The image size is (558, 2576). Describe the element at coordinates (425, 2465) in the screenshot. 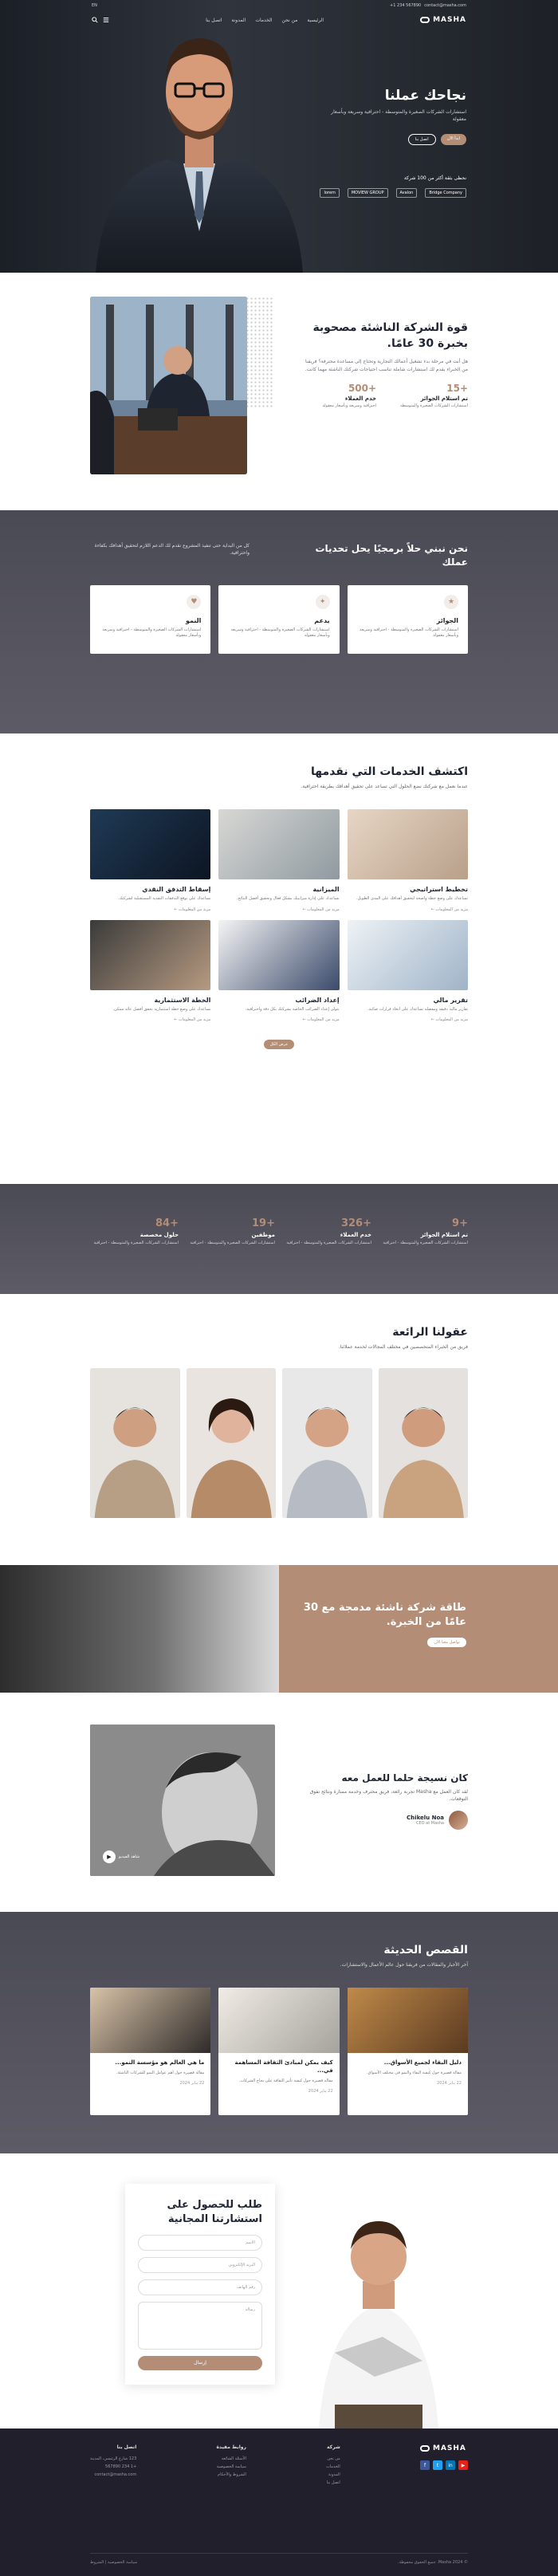

I see `facebook-icon: f` at that location.